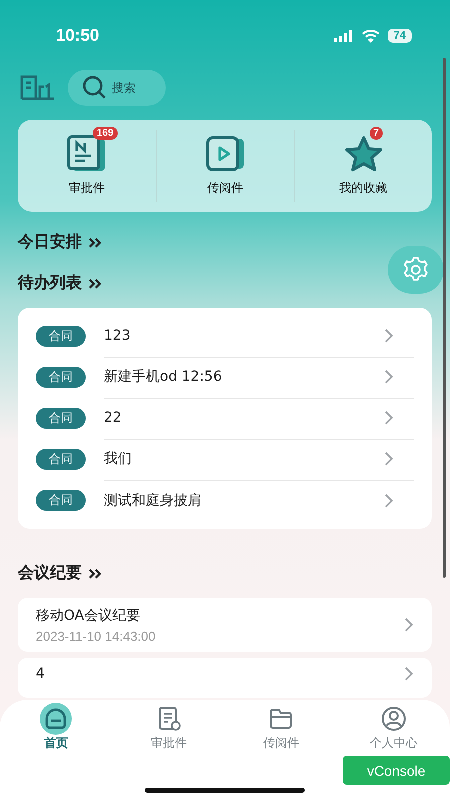 This screenshot has width=450, height=800. I want to click on settings-button, so click(416, 270).